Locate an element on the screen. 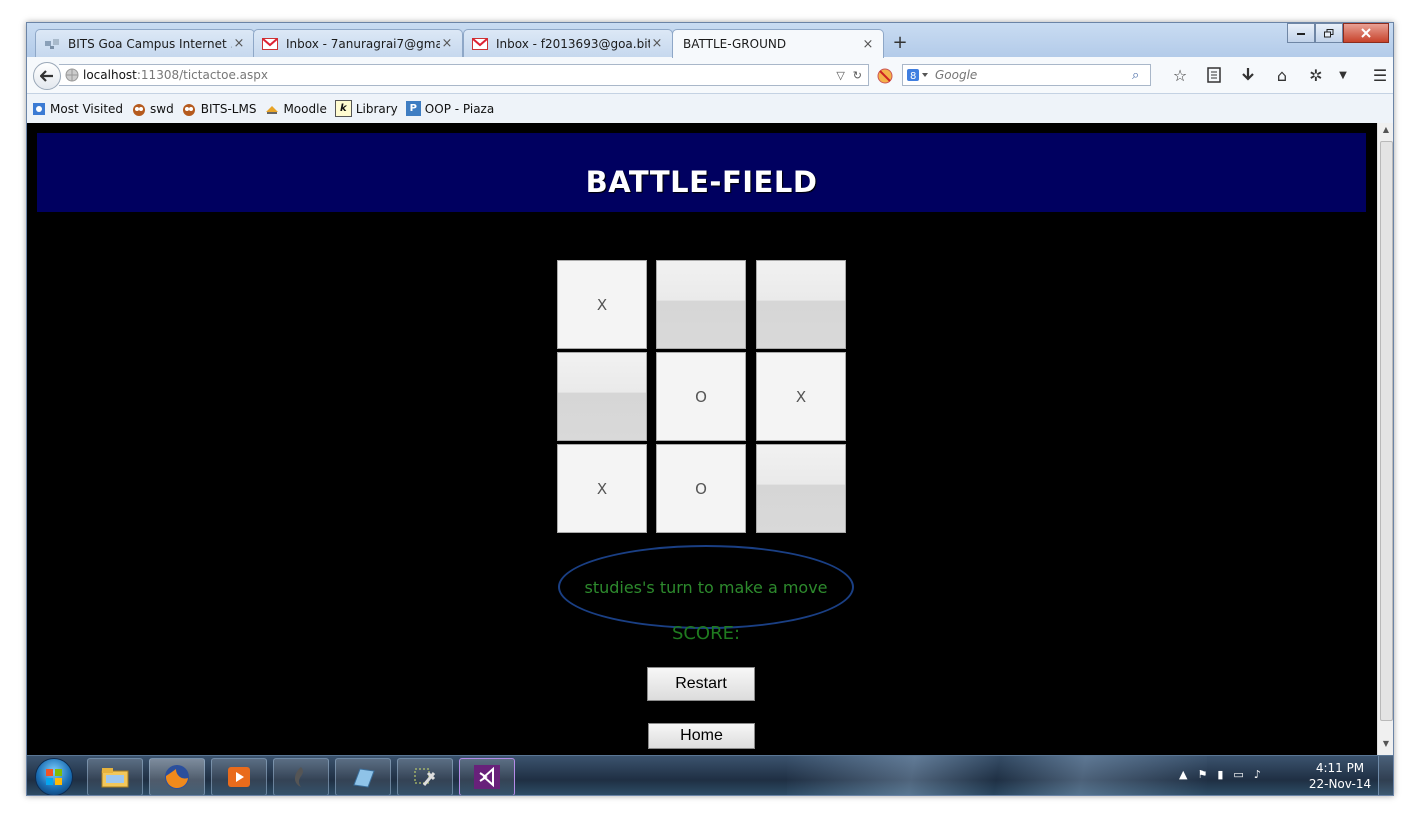 The width and height of the screenshot is (1418, 820). media-player-icon is located at coordinates (239, 777).